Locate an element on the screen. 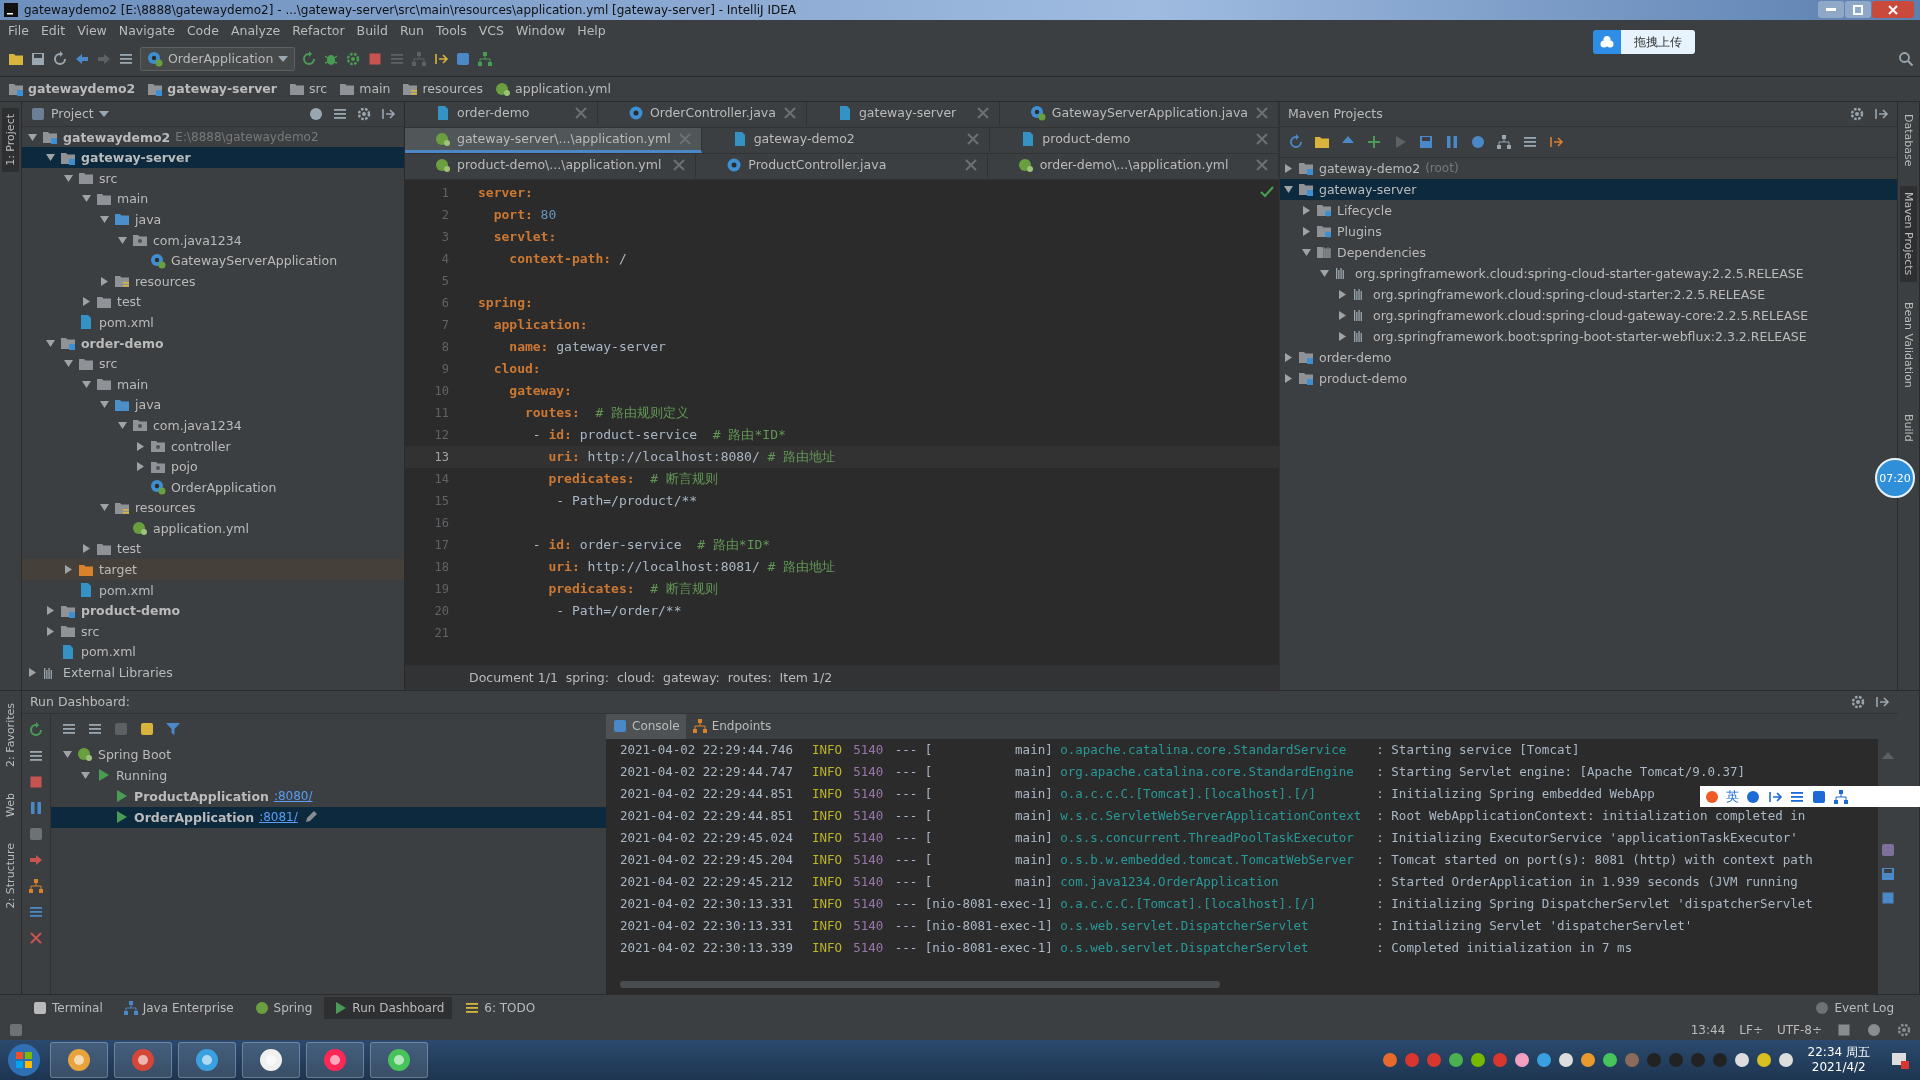 This screenshot has height=1080, width=1920. tree-row: gatewaydemo2 E:\8888\gatewaydemo2 is located at coordinates (213, 137).